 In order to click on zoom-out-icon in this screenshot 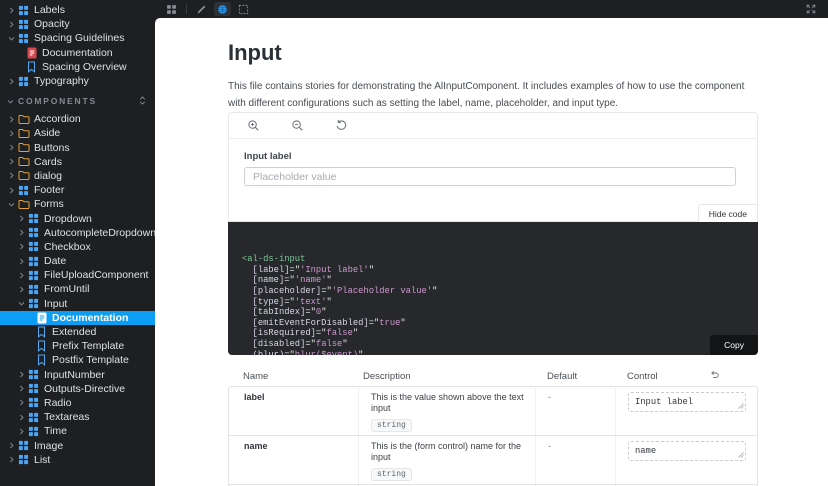, I will do `click(297, 126)`.